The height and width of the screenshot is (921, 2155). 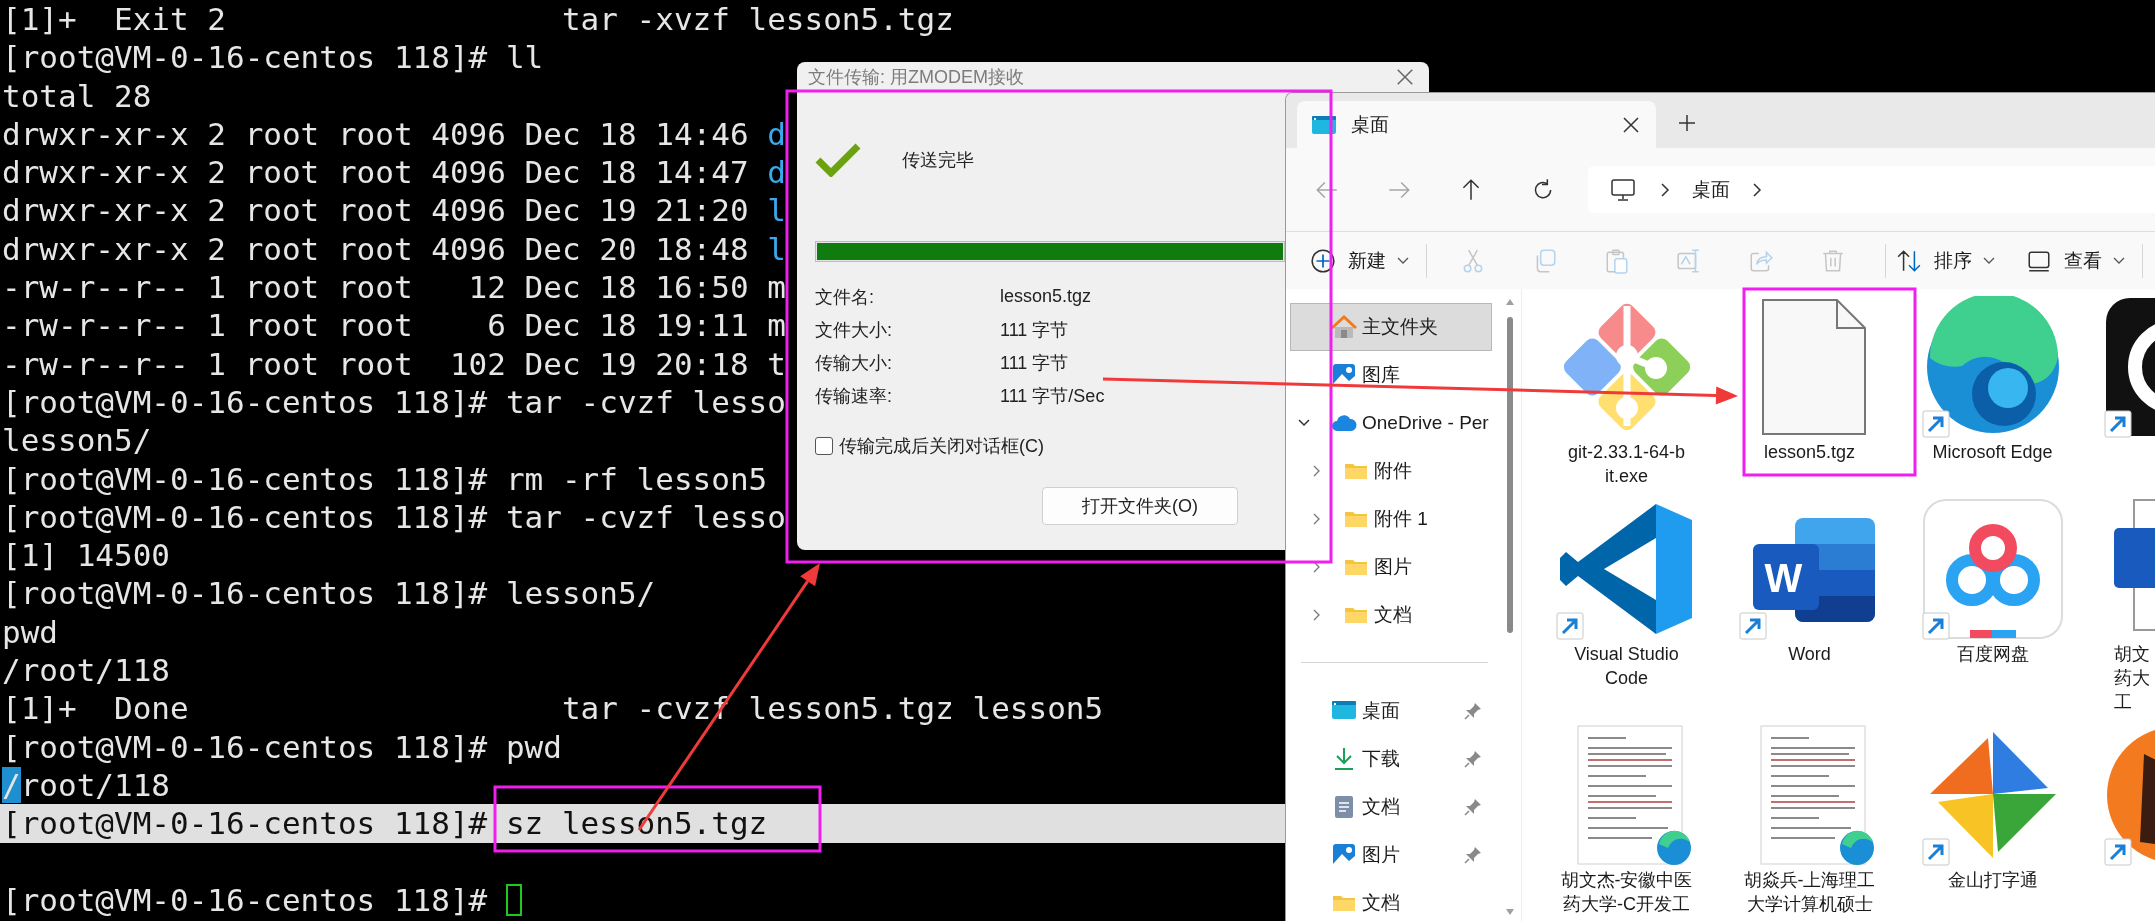 What do you see at coordinates (376, 287) in the screenshot?
I see `terminal-line: -rw-r--r-- 1 root root 12 Dec 18 16:50` at bounding box center [376, 287].